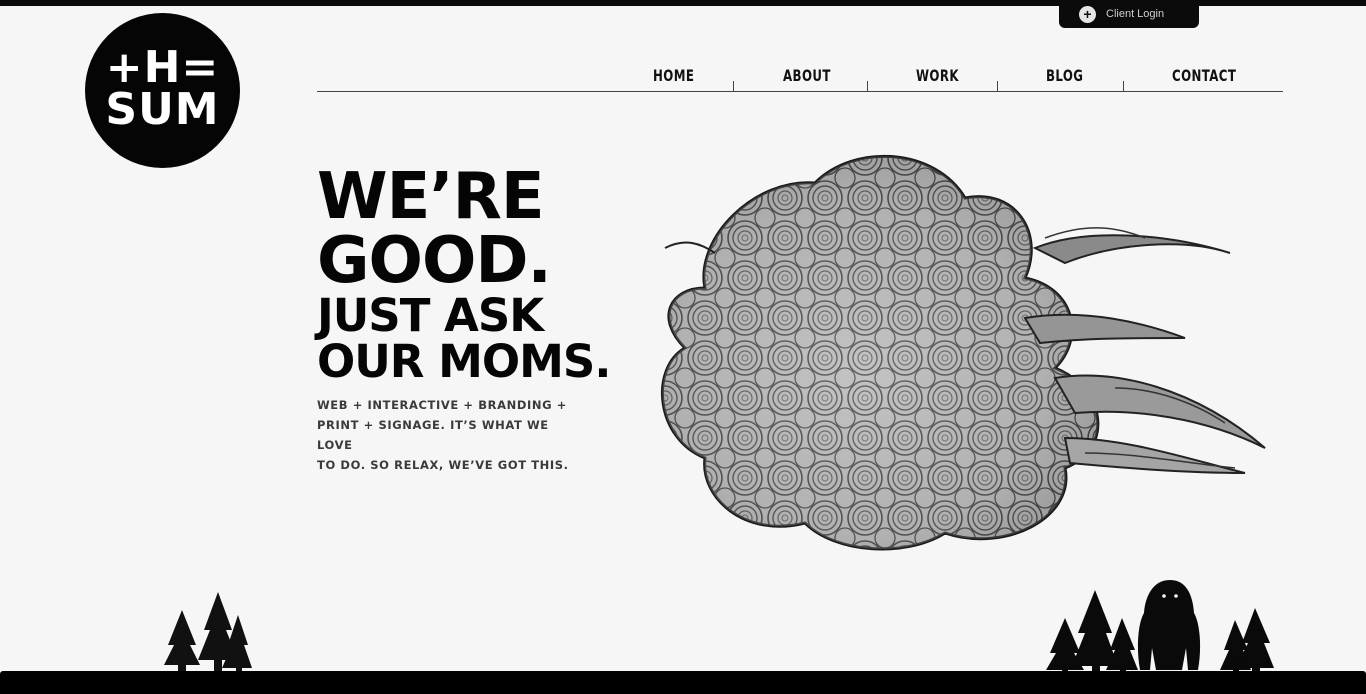 The height and width of the screenshot is (694, 1366). What do you see at coordinates (1087, 14) in the screenshot?
I see `plus-icon: +` at bounding box center [1087, 14].